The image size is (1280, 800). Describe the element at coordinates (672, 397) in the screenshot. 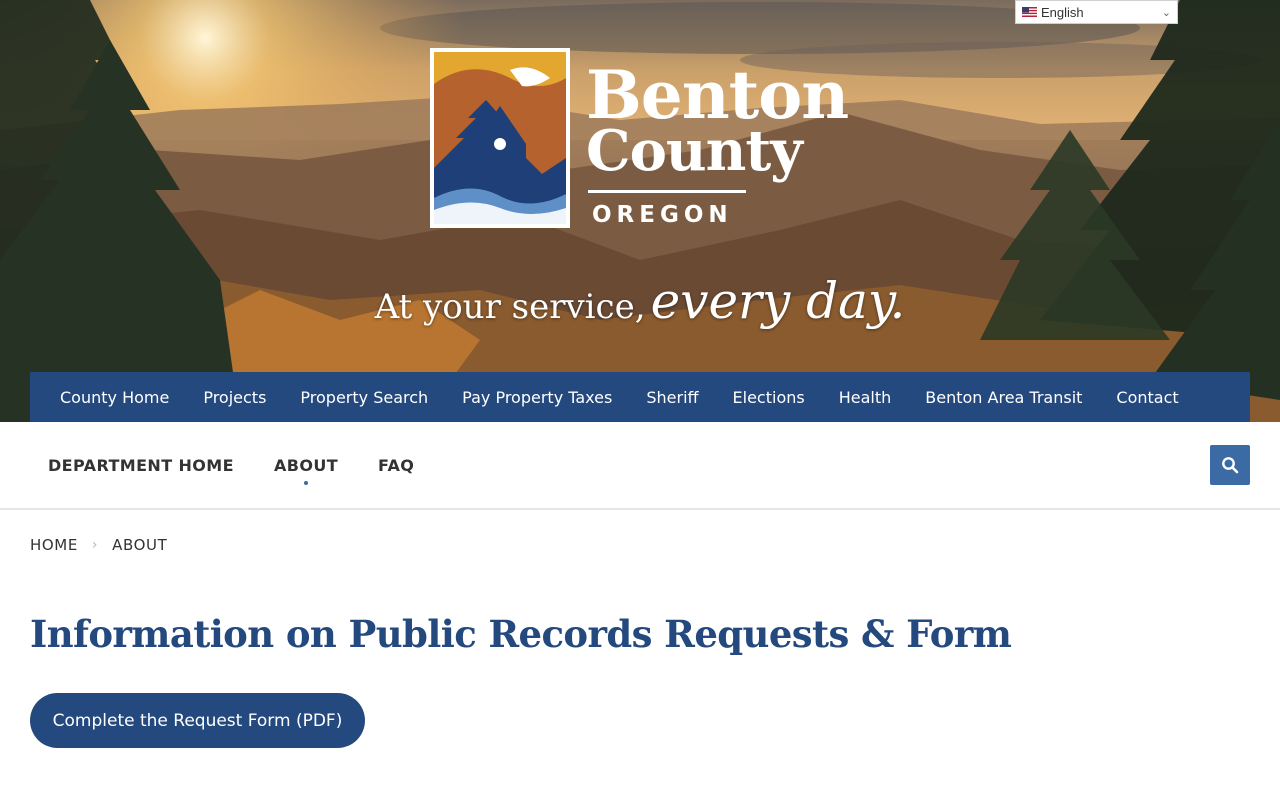

I see `nav-item-sheriff: Sheriff` at that location.